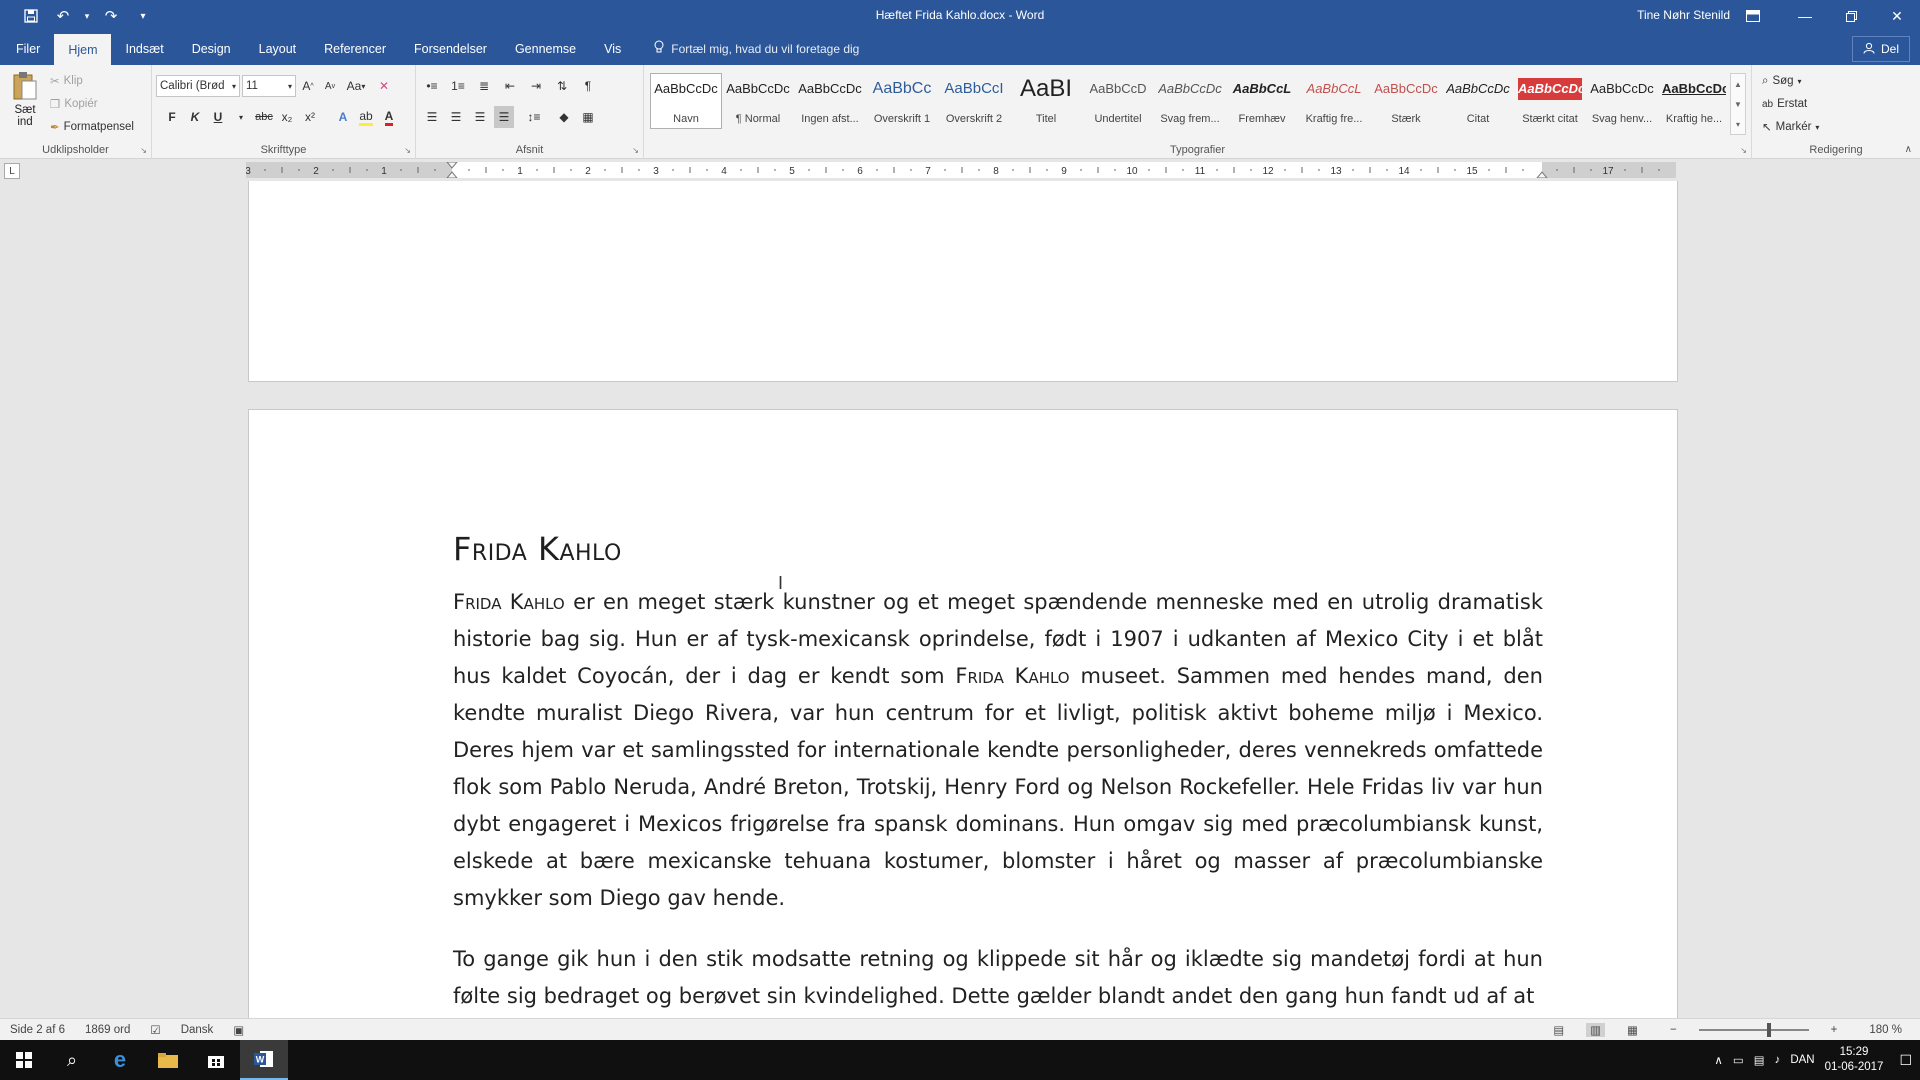 The width and height of the screenshot is (1920, 1080). What do you see at coordinates (155, 1030) in the screenshot?
I see `proofing-icon: ☑` at bounding box center [155, 1030].